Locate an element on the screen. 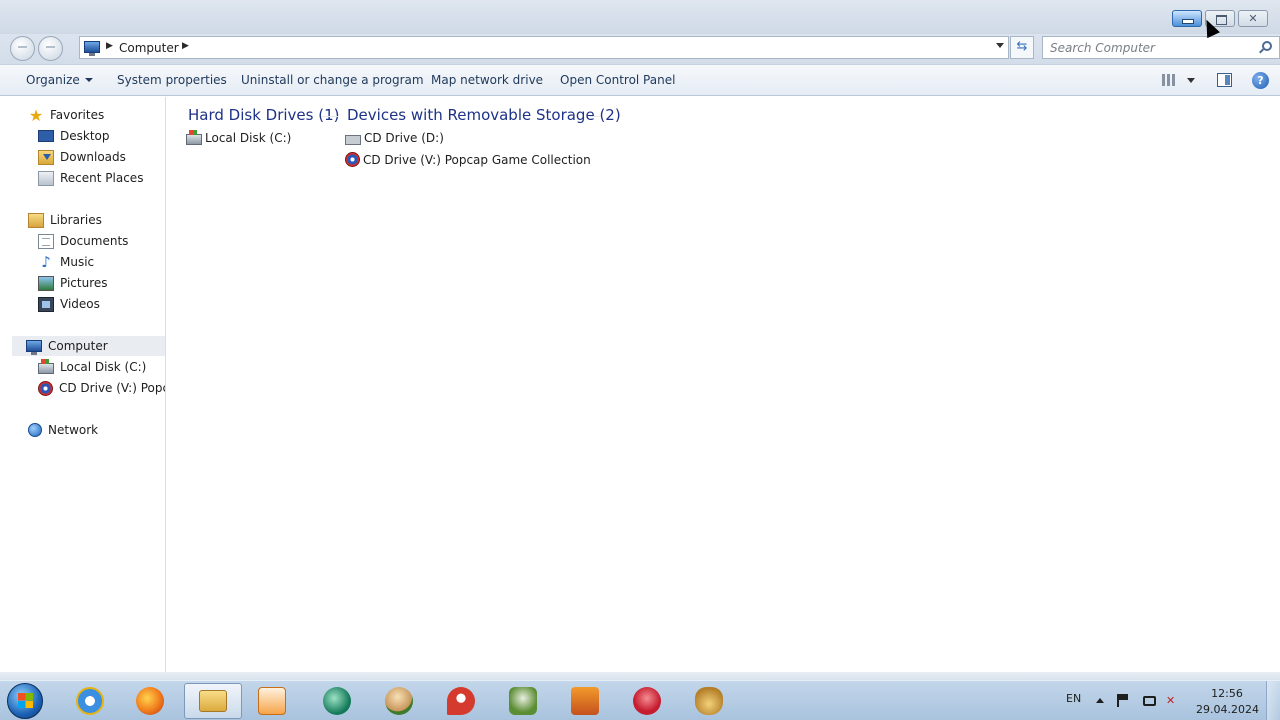 This screenshot has width=1280, height=720. clock-time: 12:56 is located at coordinates (1227, 693).